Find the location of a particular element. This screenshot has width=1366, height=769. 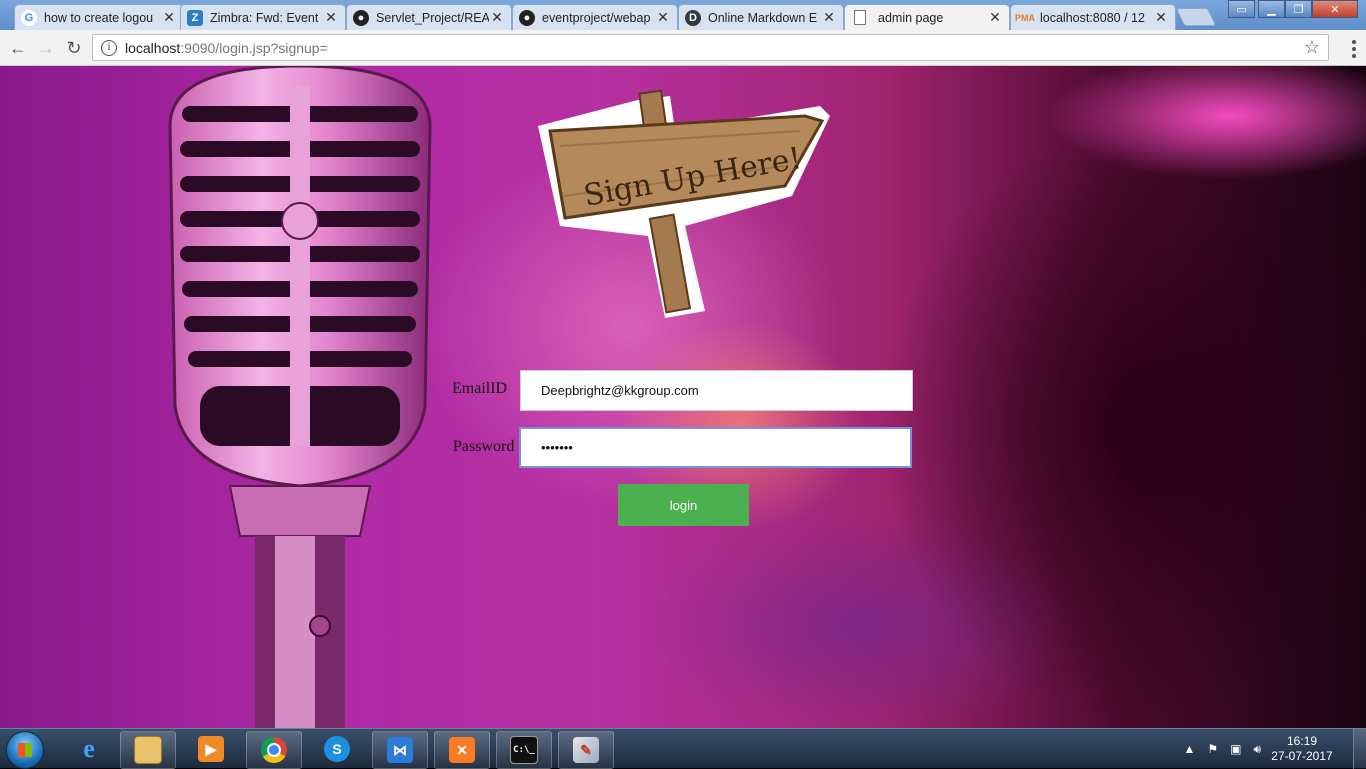

maximize-icon: ❐ is located at coordinates (1298, 9).